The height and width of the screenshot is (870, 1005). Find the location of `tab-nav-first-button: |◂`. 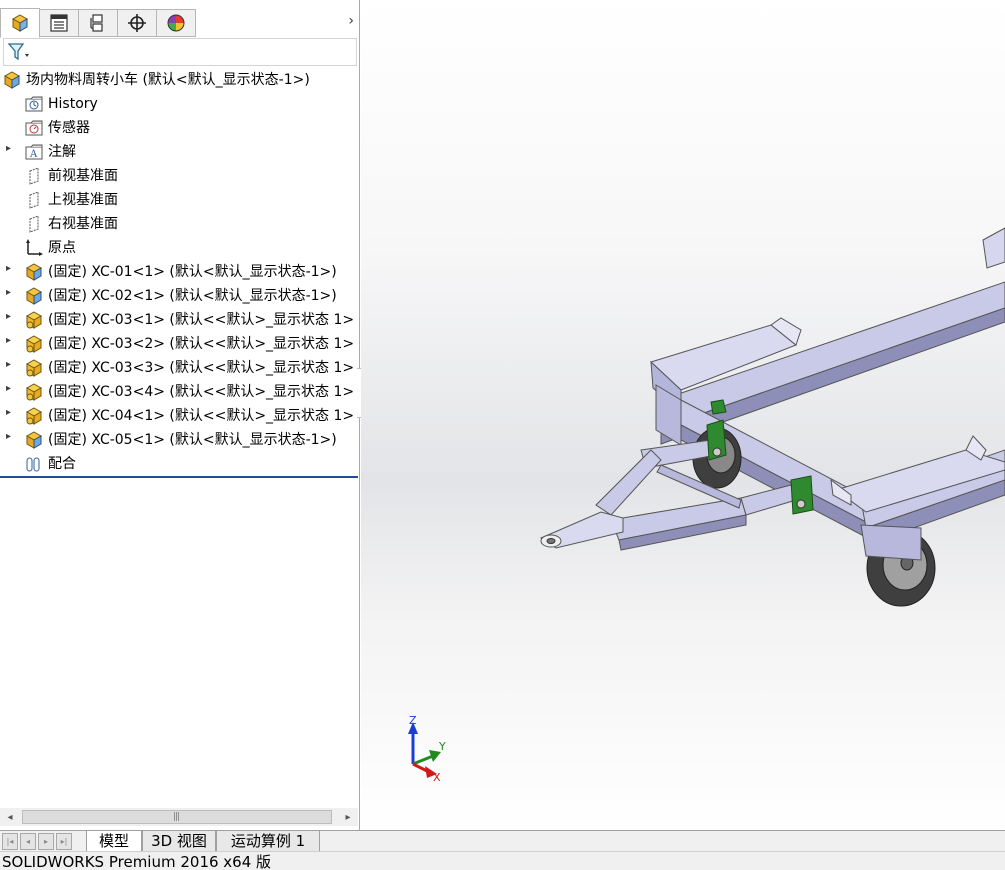

tab-nav-first-button: |◂ is located at coordinates (10, 841).